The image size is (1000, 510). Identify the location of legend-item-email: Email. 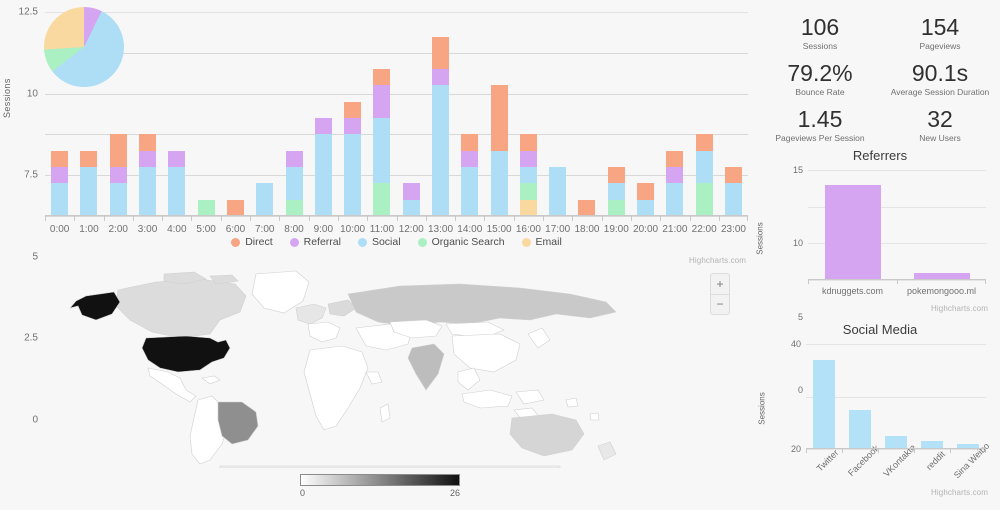
(541, 242).